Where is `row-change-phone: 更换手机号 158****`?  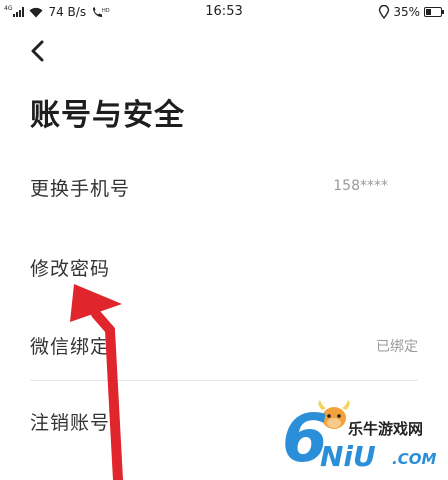 row-change-phone: 更换手机号 158**** is located at coordinates (224, 188).